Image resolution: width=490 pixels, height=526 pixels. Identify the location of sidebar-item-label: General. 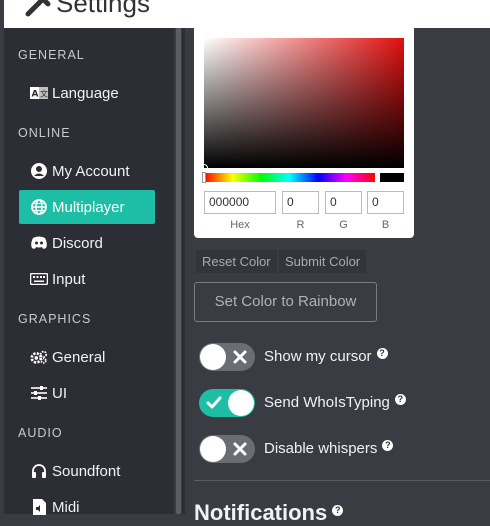
(79, 357).